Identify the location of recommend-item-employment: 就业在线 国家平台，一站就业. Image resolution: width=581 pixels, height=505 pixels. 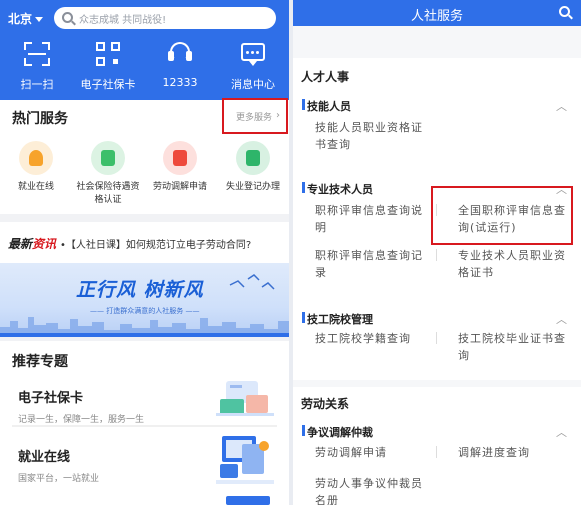
(58, 465).